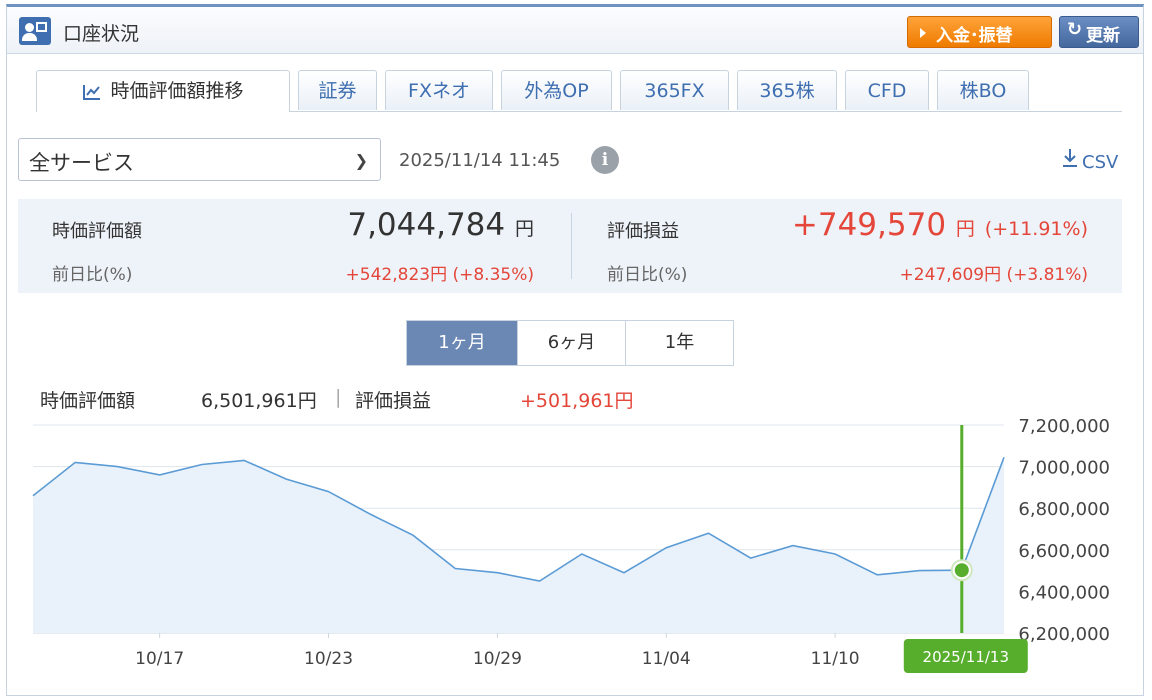  I want to click on x-tick-label: 11/10, so click(835, 659).